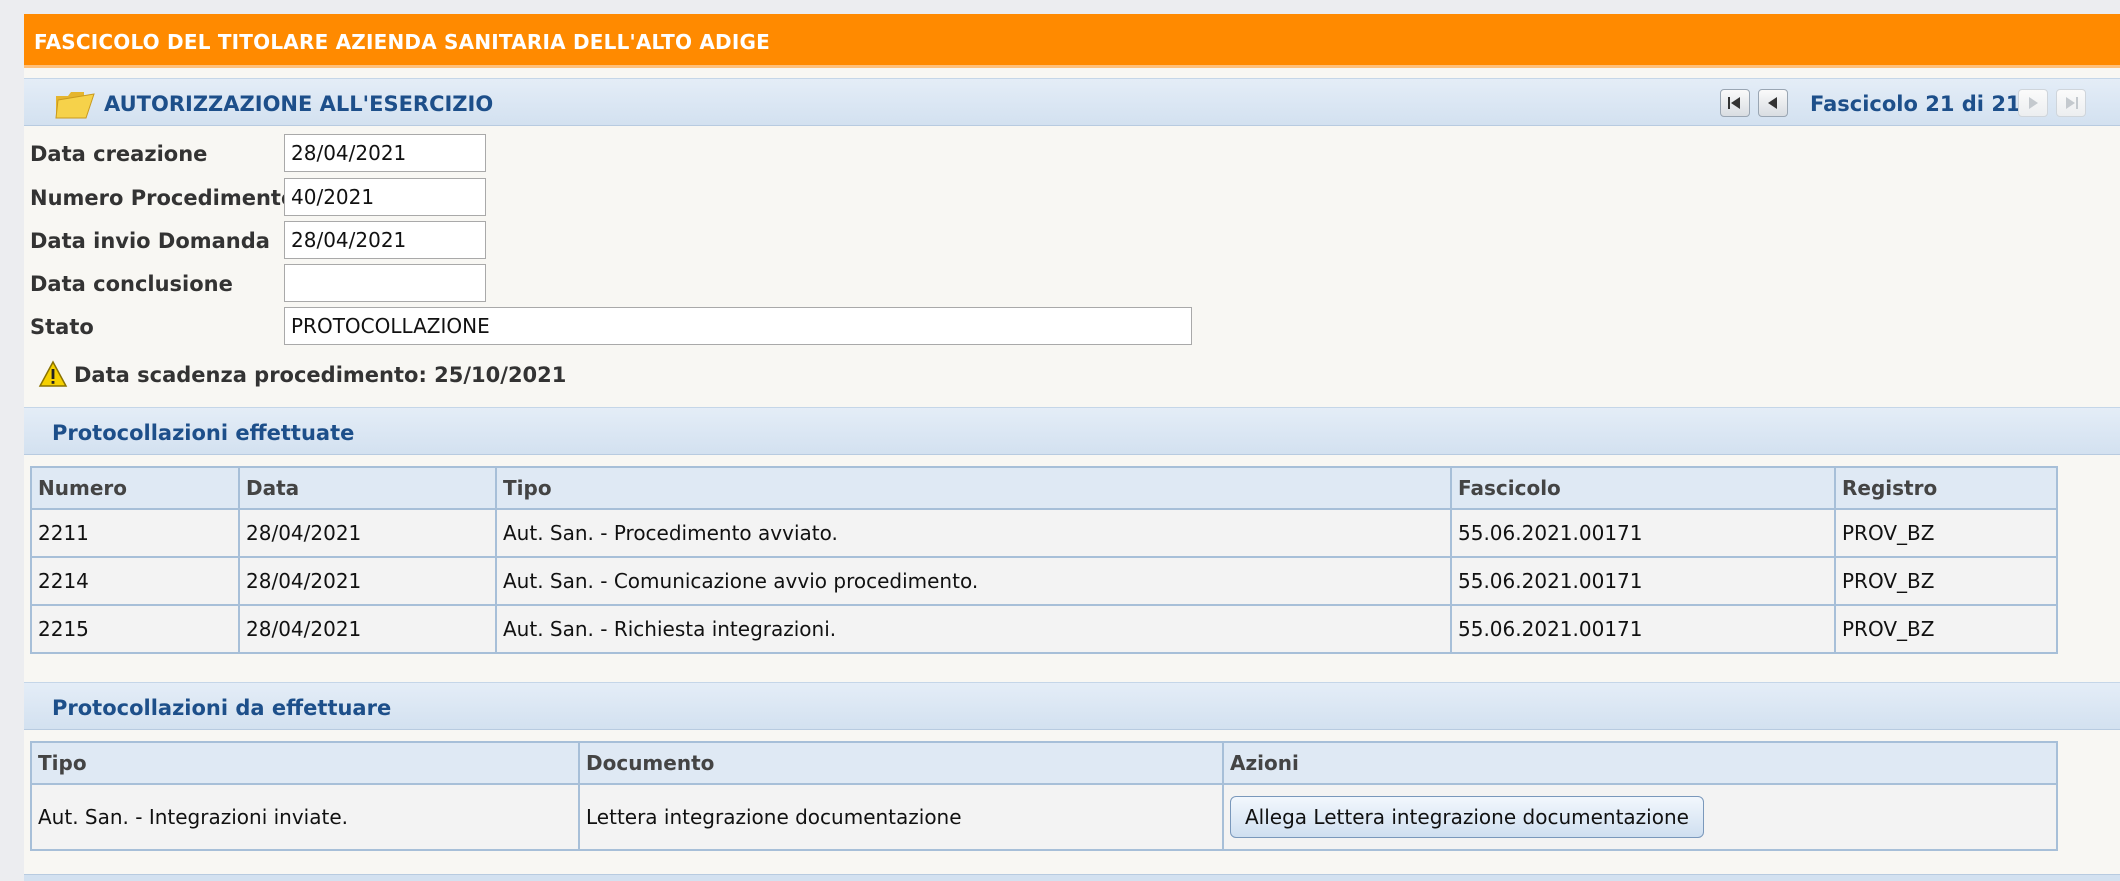 This screenshot has height=881, width=2120. I want to click on column-header: Fascicolo, so click(1643, 488).